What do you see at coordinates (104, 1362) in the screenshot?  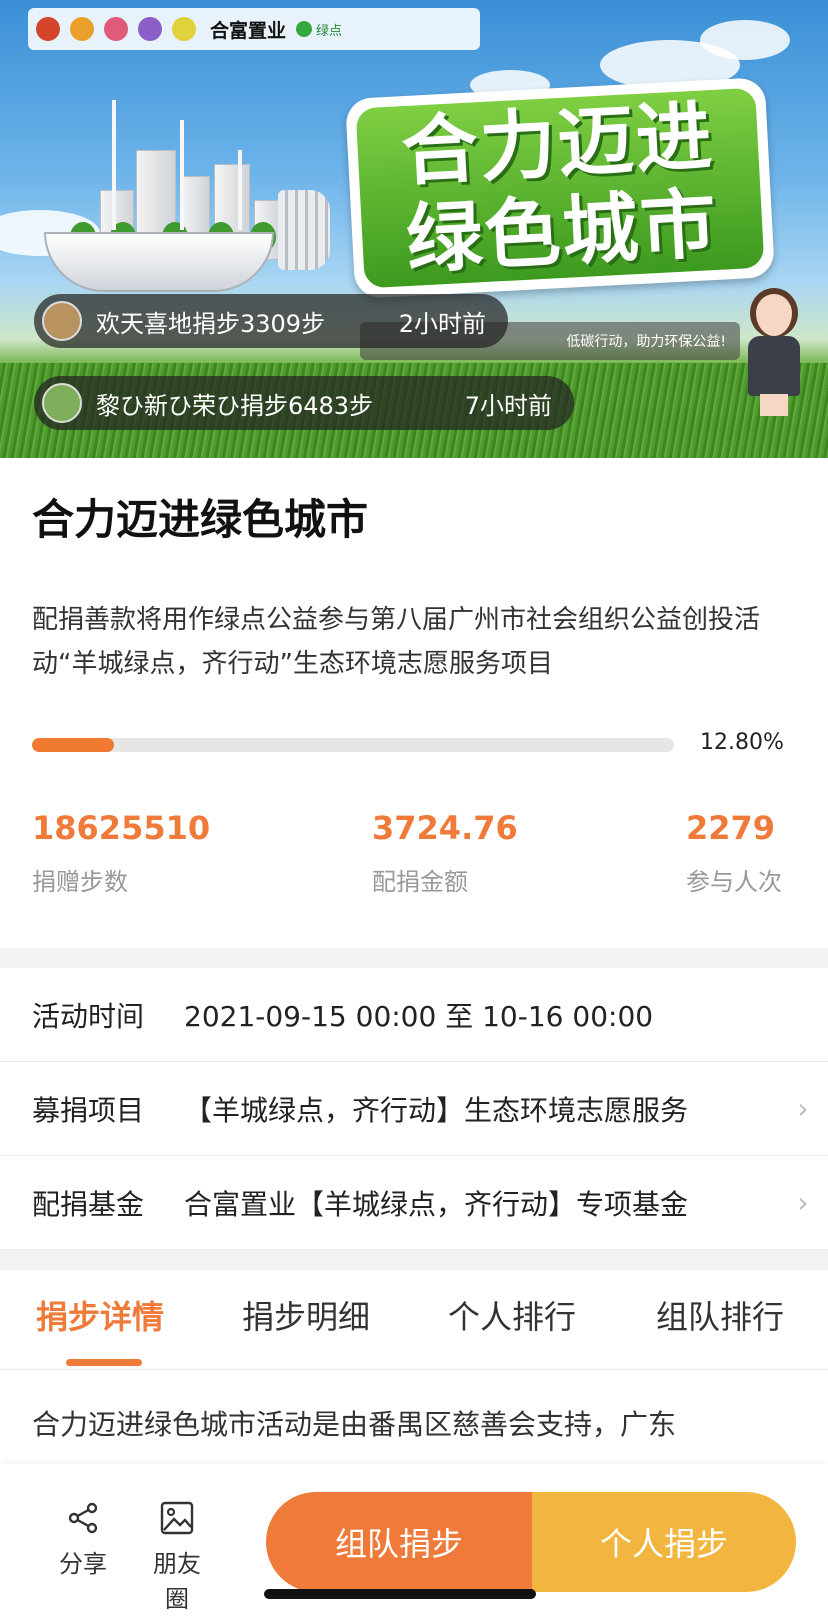 I see `active-tab-indicator` at bounding box center [104, 1362].